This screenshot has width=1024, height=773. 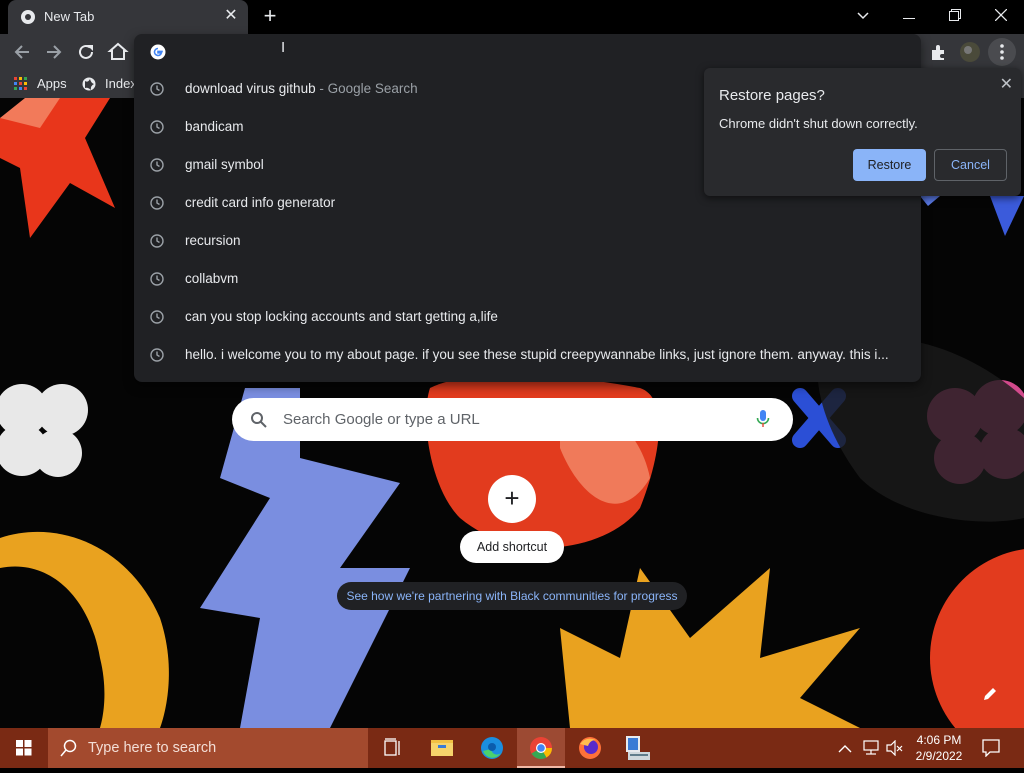 What do you see at coordinates (21, 86) in the screenshot?
I see `apps-grid-icon` at bounding box center [21, 86].